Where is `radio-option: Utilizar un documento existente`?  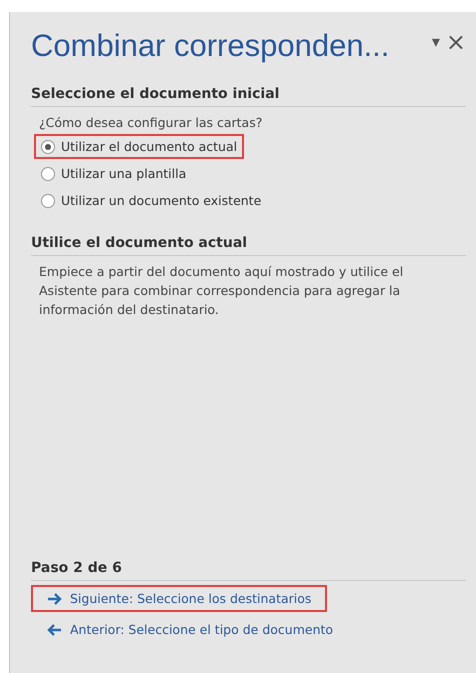 radio-option: Utilizar un documento existente is located at coordinates (151, 200).